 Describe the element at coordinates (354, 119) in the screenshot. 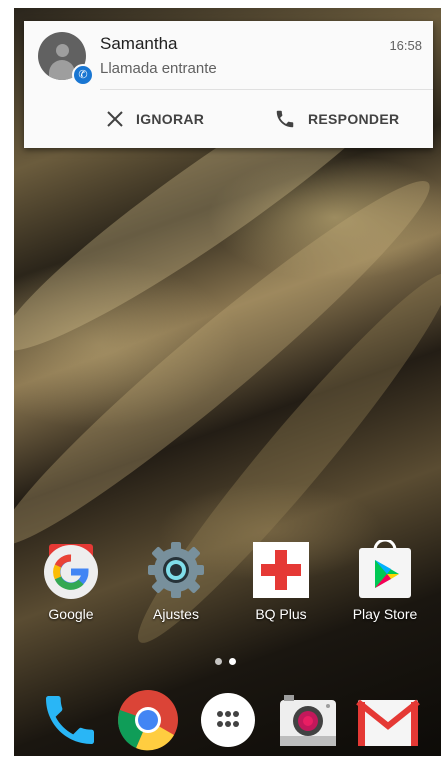

I see `answer-label: RESPONDER` at that location.